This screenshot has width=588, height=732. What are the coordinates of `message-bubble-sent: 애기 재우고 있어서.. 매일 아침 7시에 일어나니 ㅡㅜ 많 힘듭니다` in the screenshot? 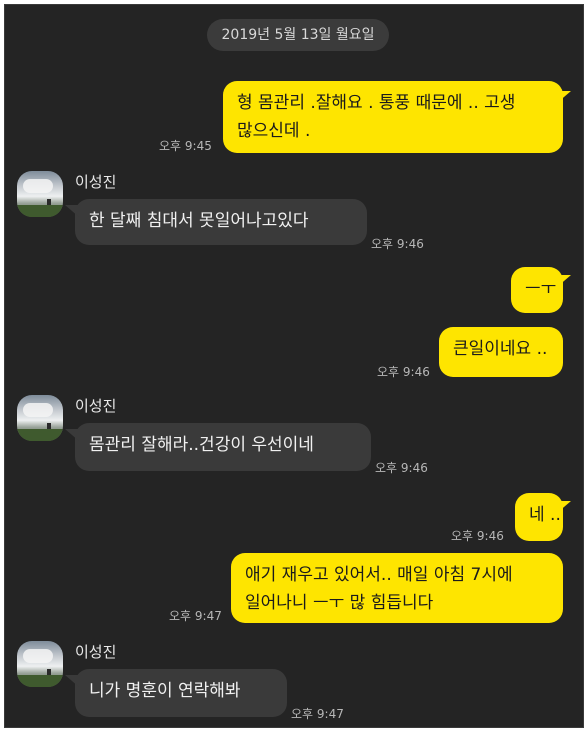 It's located at (397, 588).